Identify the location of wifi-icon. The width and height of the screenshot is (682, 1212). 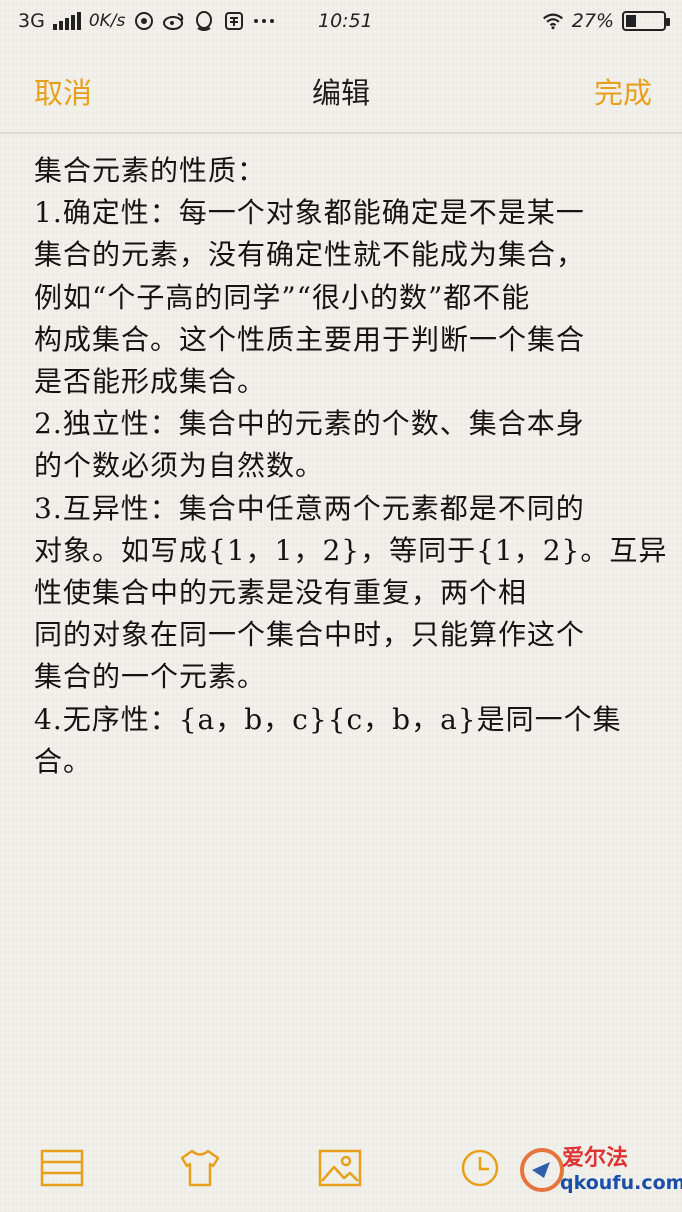
(553, 21).